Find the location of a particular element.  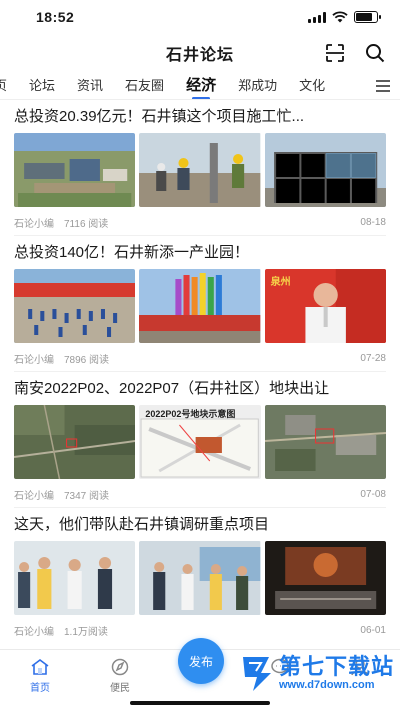

app-header: 石井论坛 is located at coordinates (200, 53).